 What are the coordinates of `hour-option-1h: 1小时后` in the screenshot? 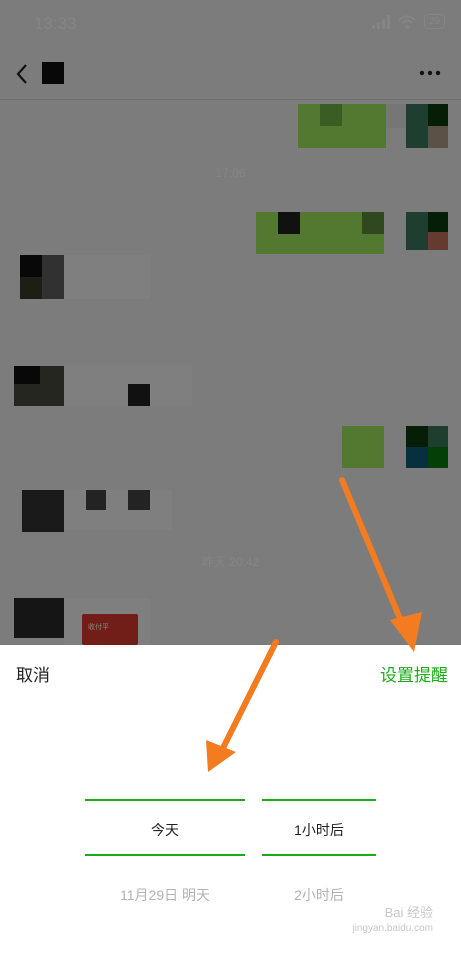 It's located at (319, 830).